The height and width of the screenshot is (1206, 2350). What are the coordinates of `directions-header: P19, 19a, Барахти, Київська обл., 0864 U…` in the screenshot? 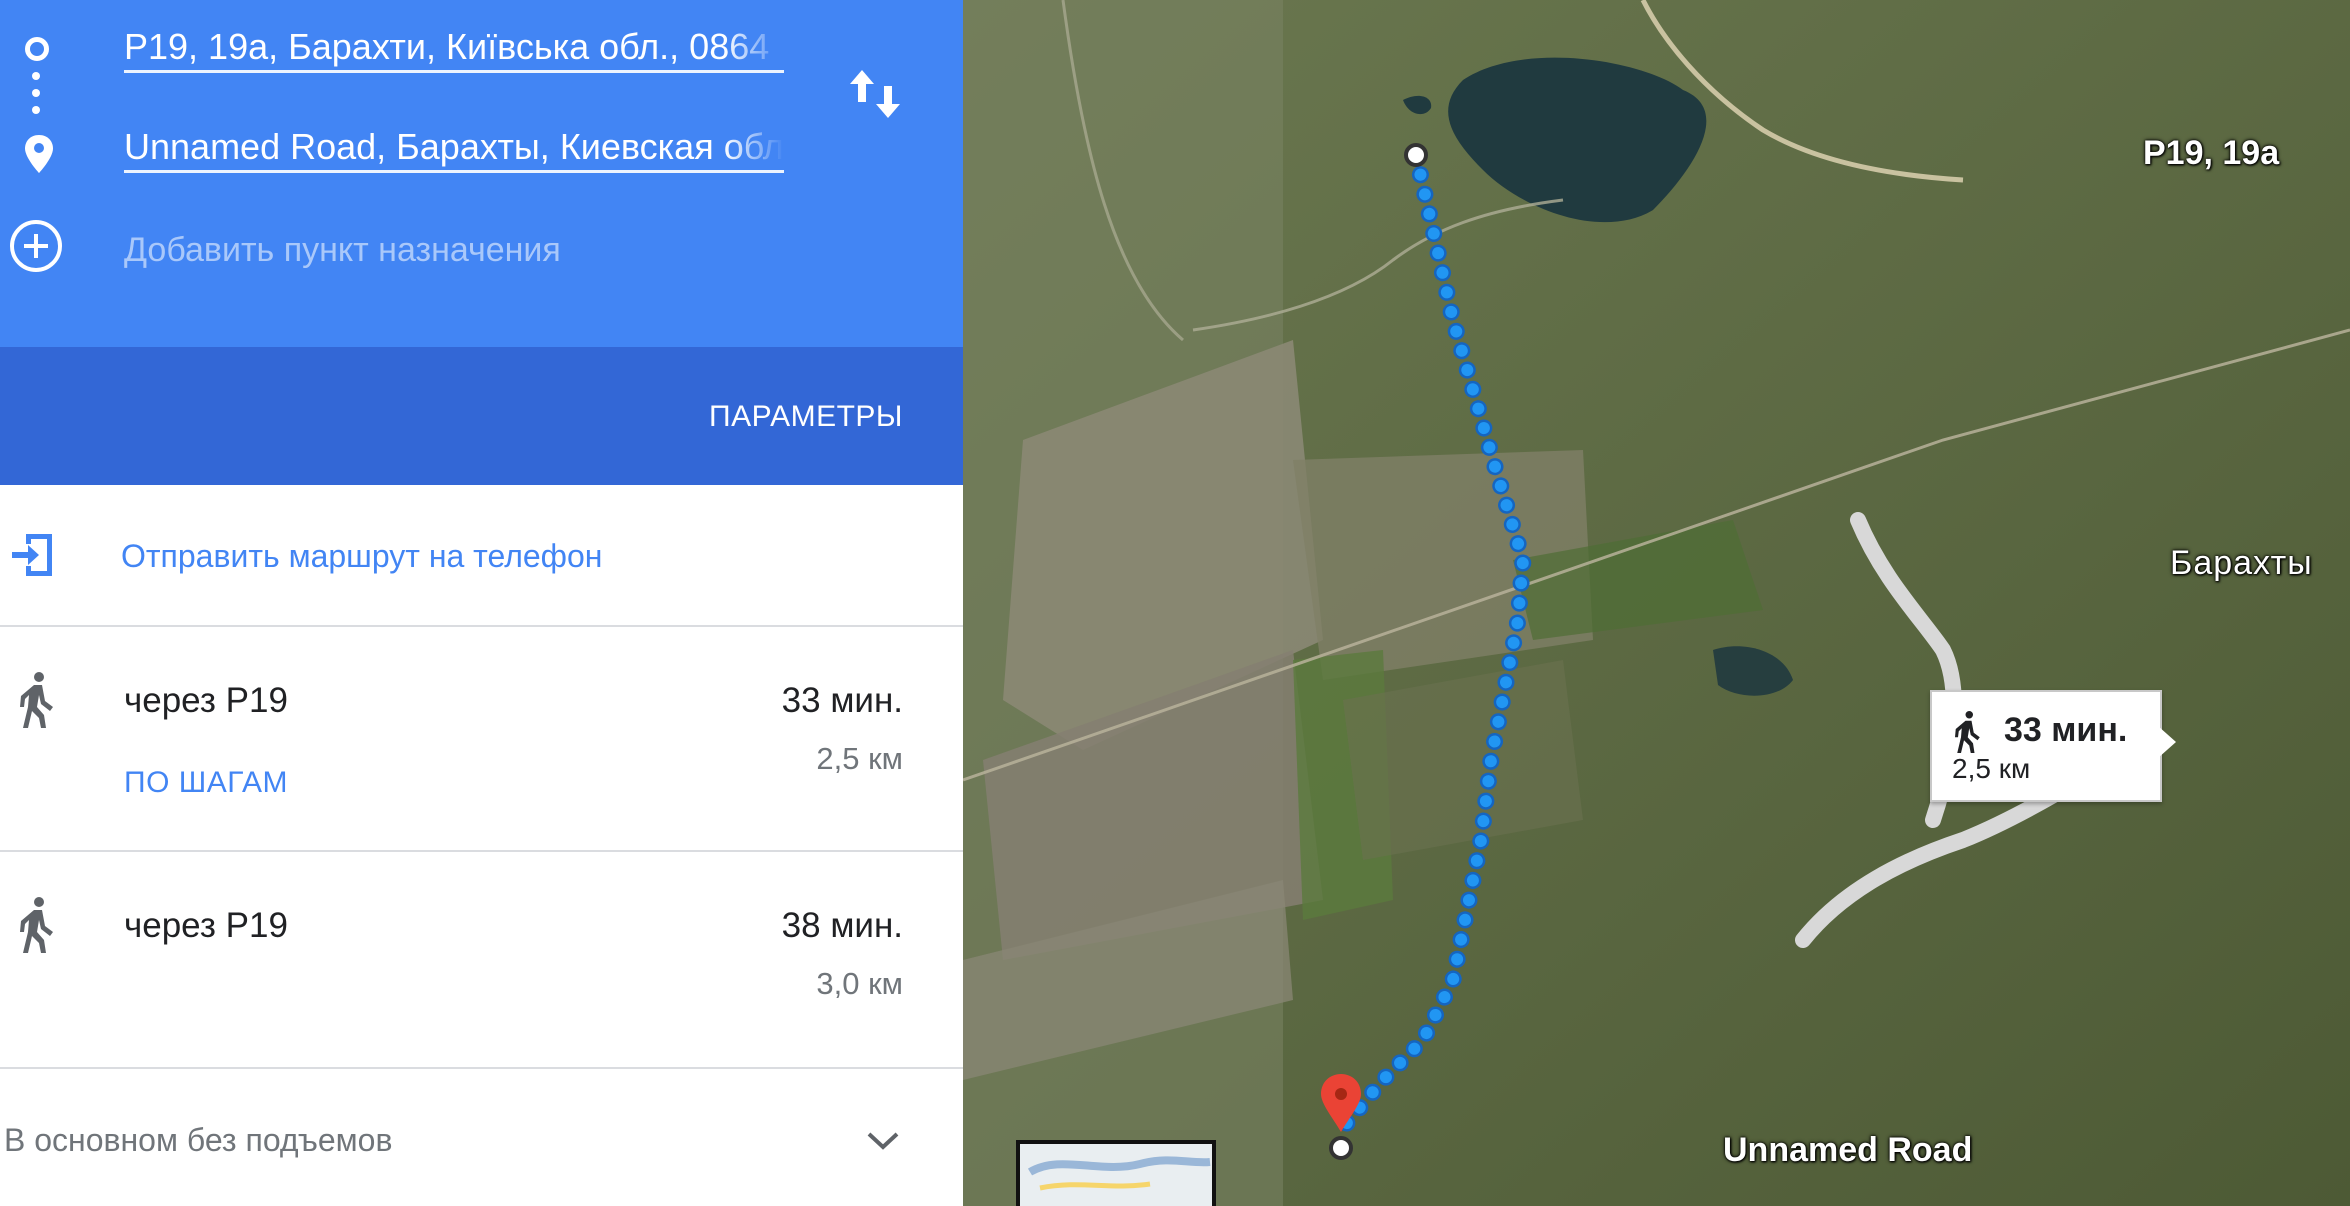 It's located at (481, 173).